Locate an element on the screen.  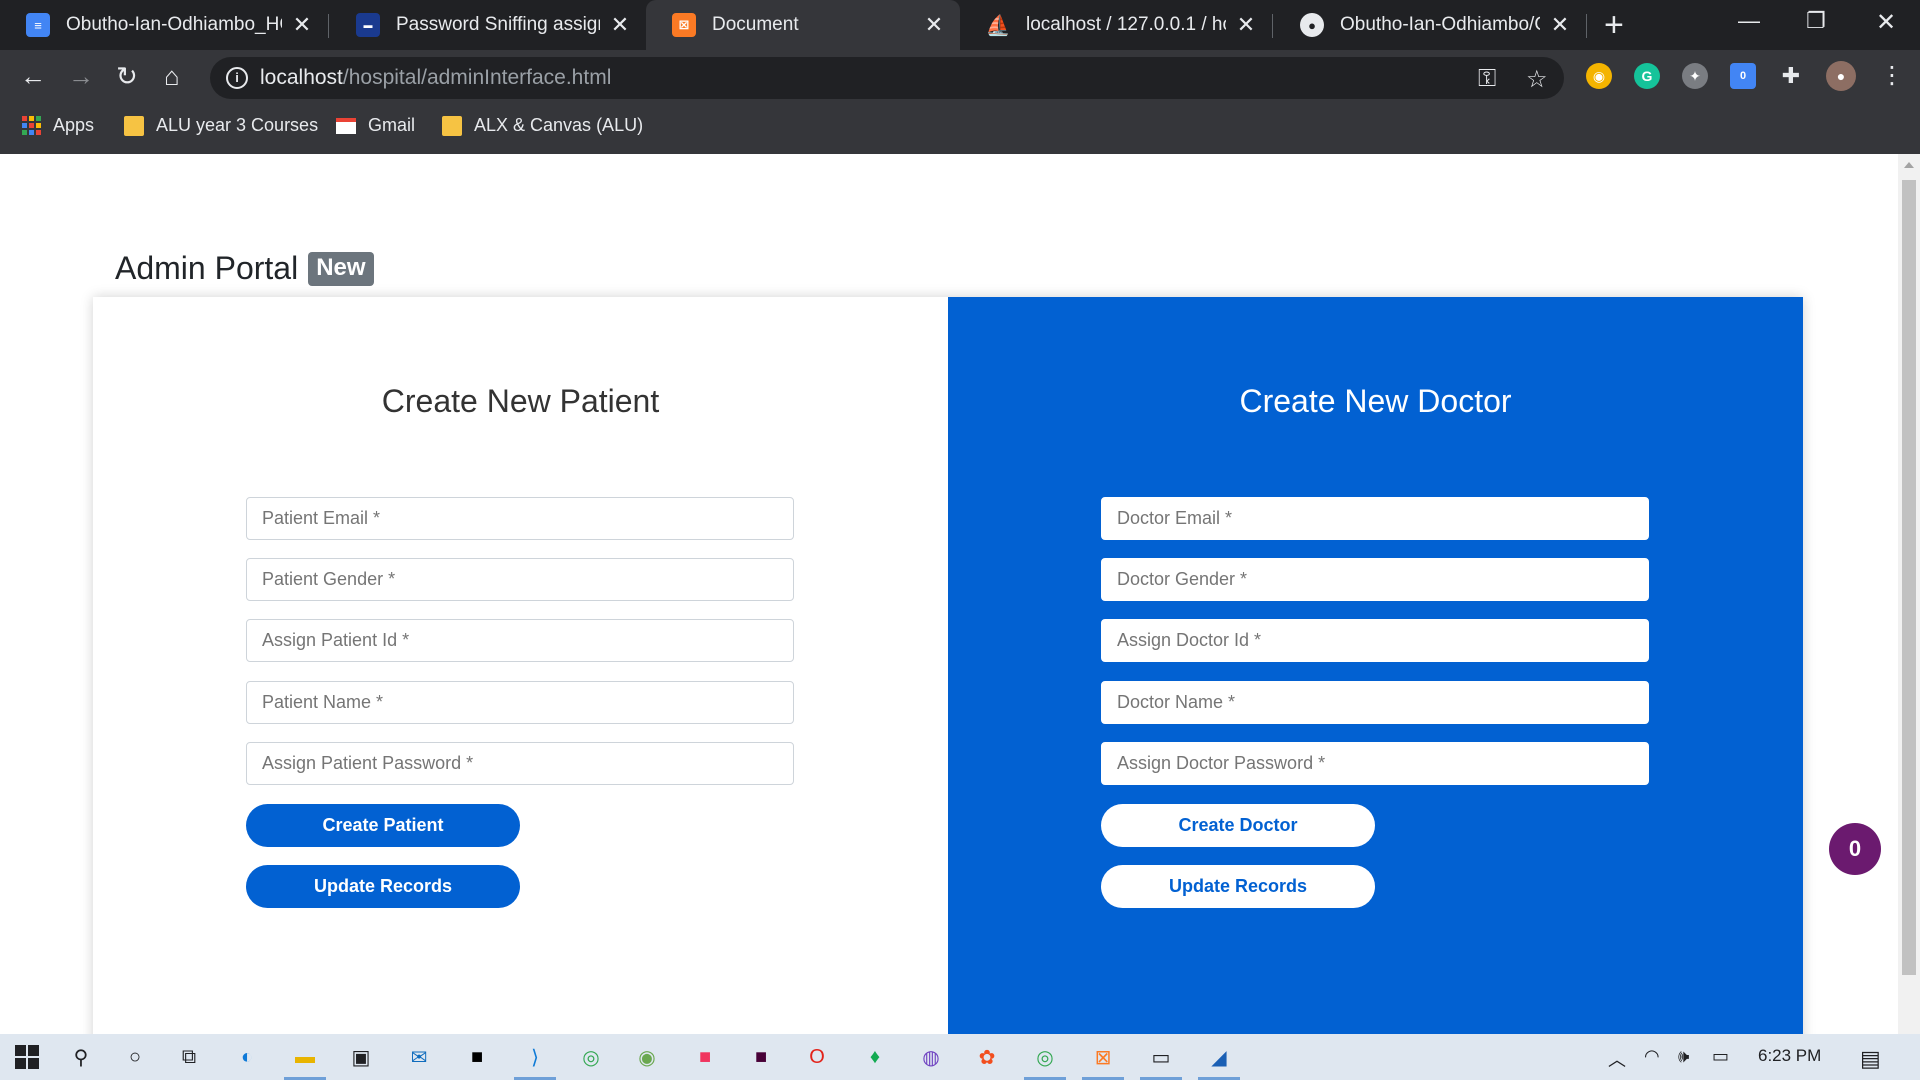
store-icon: ▣ is located at coordinates (361, 1057).